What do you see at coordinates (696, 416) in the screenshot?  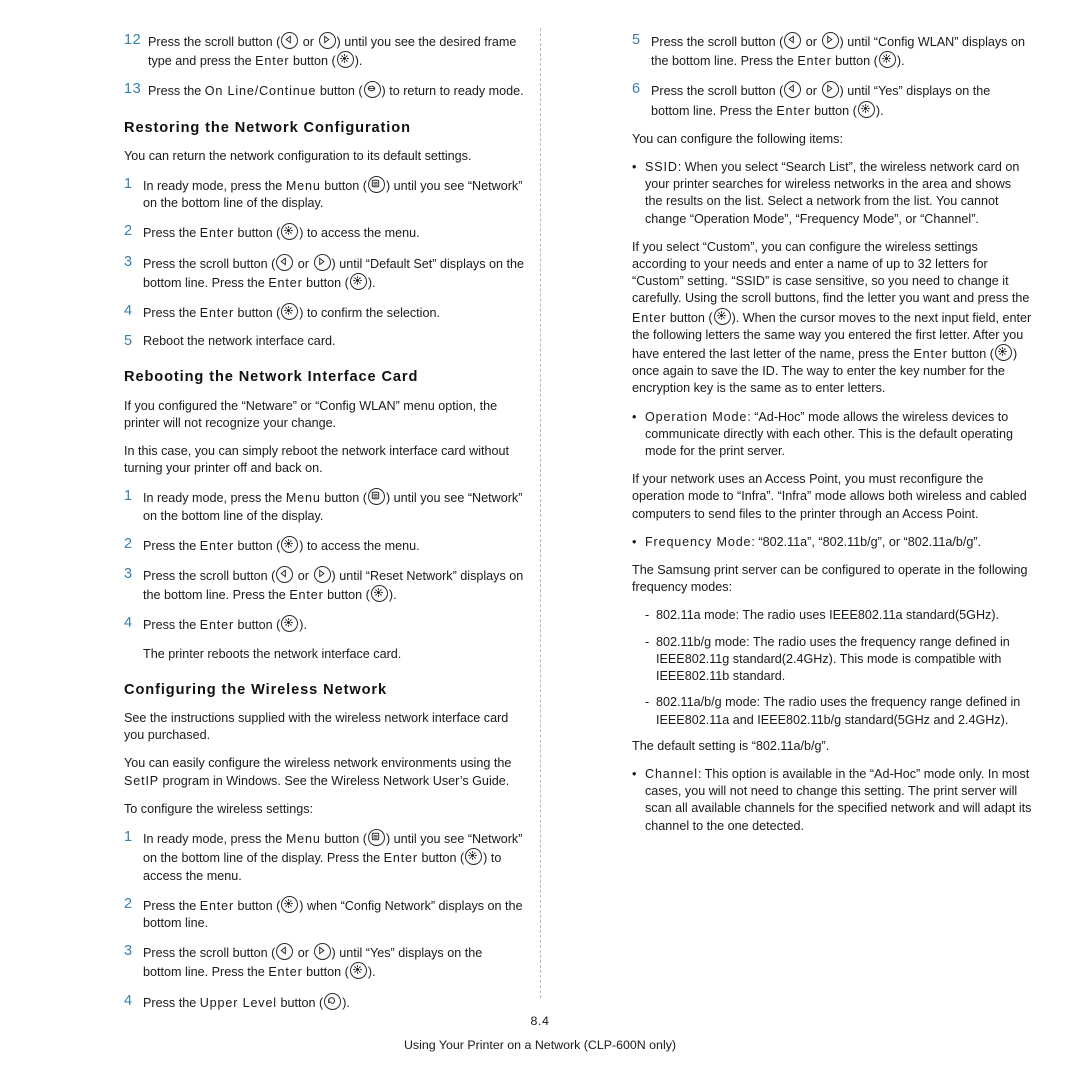 I see `button-name: Operation Mode` at bounding box center [696, 416].